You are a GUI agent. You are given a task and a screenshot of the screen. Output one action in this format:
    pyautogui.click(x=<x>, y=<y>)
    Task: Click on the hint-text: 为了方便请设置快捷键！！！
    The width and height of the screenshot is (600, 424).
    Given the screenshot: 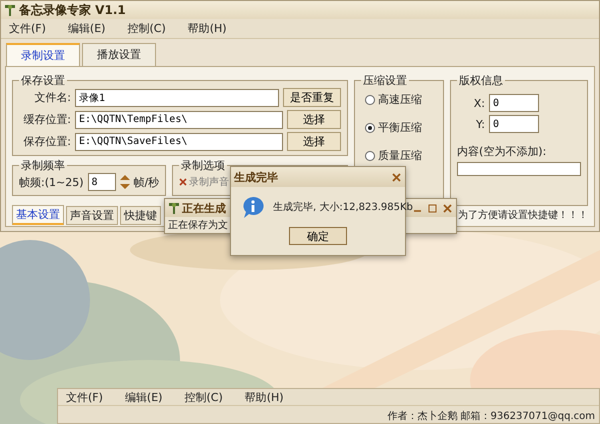 What is the action you would take?
    pyautogui.click(x=523, y=215)
    